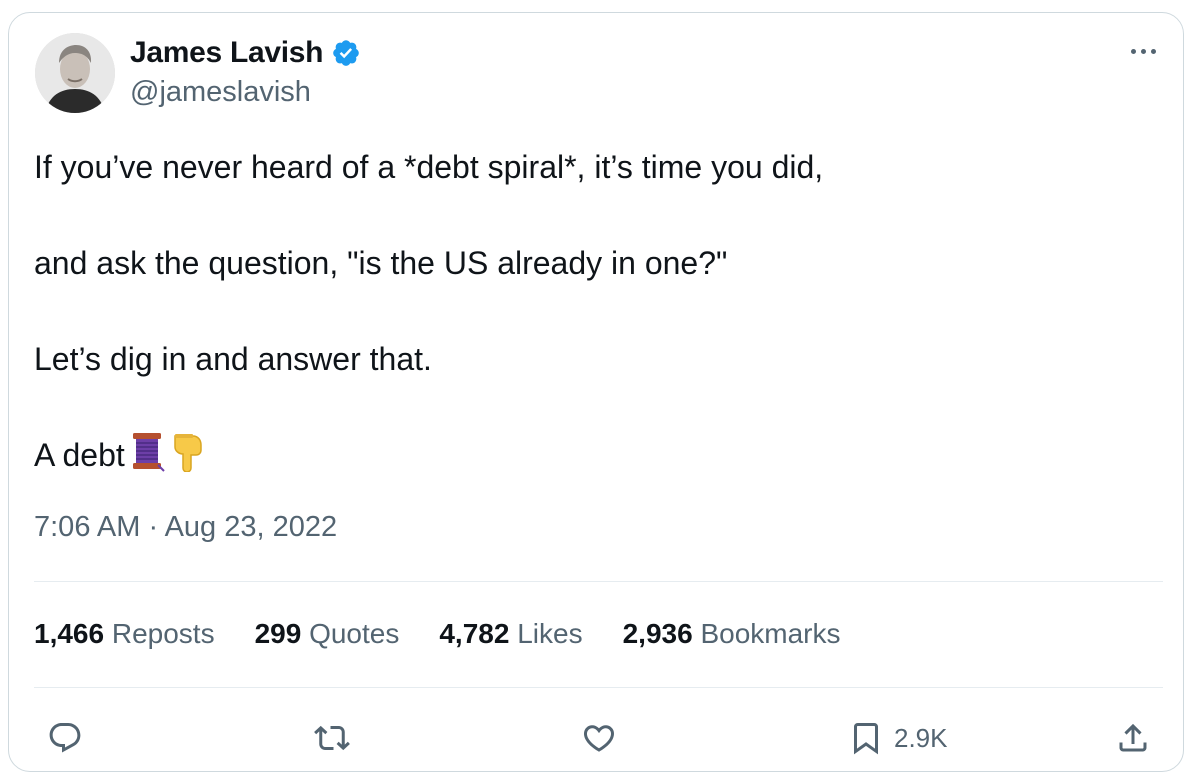 The width and height of the screenshot is (1194, 780). Describe the element at coordinates (354, 633) in the screenshot. I see `quotes-label: Quotes` at that location.